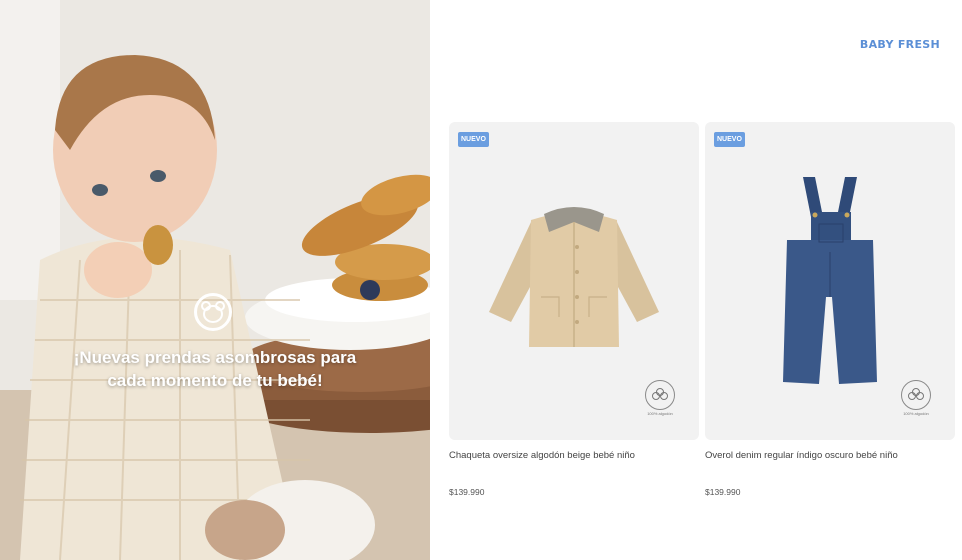  What do you see at coordinates (213, 312) in the screenshot?
I see `teddy-bear-icon` at bounding box center [213, 312].